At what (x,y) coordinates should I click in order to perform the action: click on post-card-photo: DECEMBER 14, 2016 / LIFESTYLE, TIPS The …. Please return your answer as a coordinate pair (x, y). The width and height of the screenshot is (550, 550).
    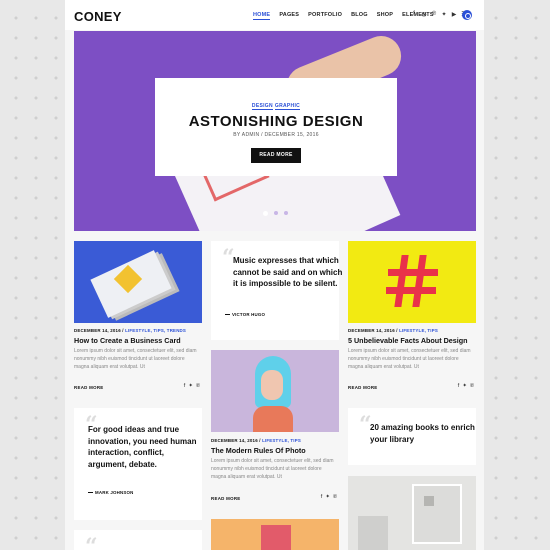
    Looking at the image, I should click on (275, 430).